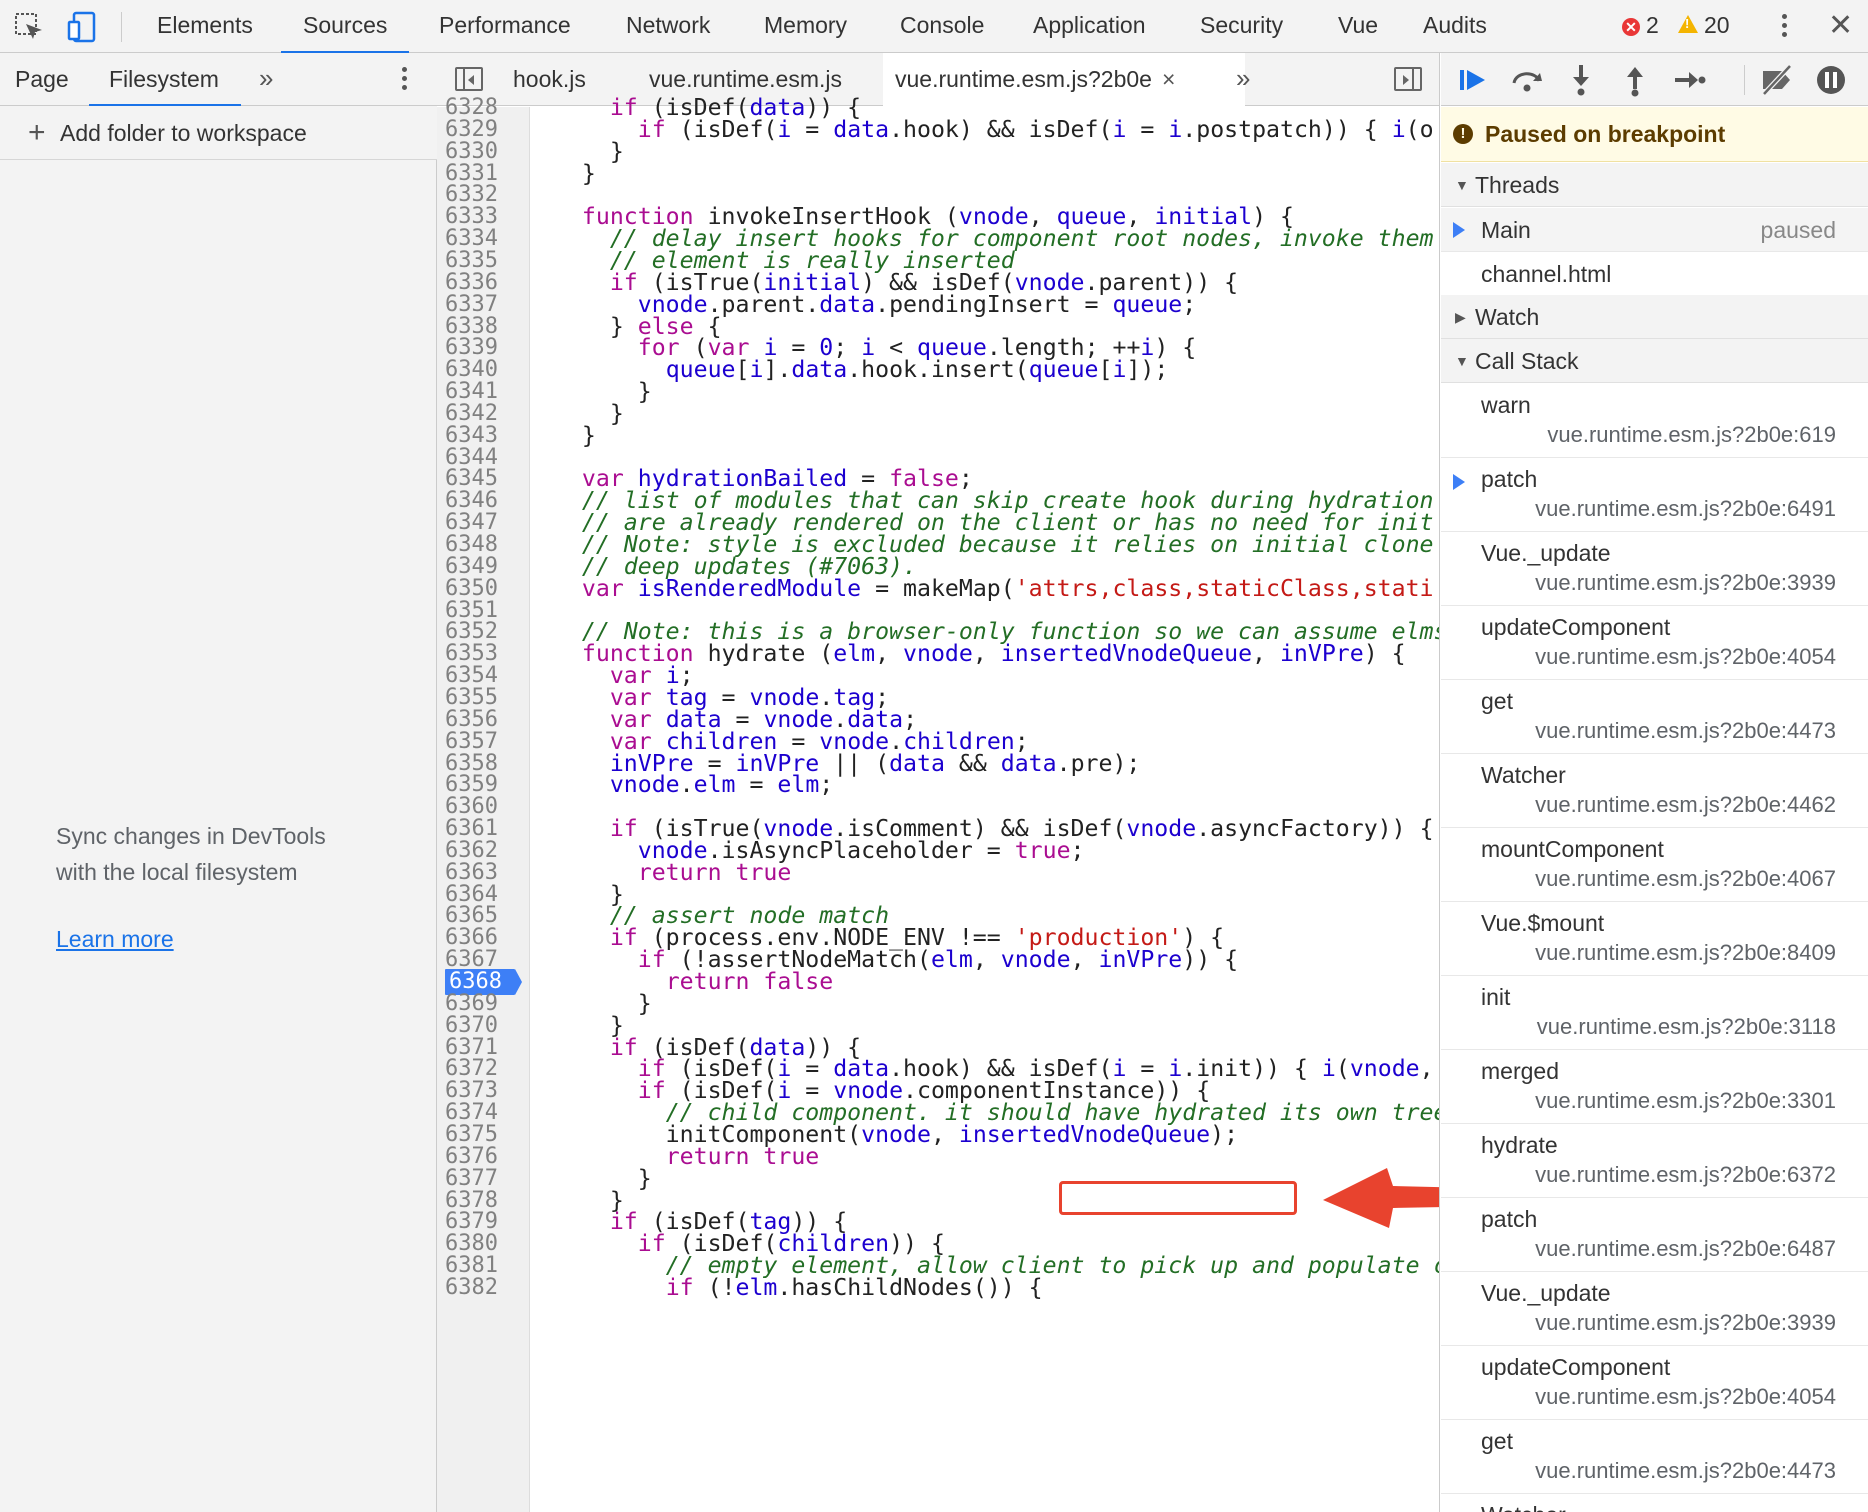 This screenshot has height=1512, width=1868. What do you see at coordinates (1408, 79) in the screenshot?
I see `toggle-debugger-icon` at bounding box center [1408, 79].